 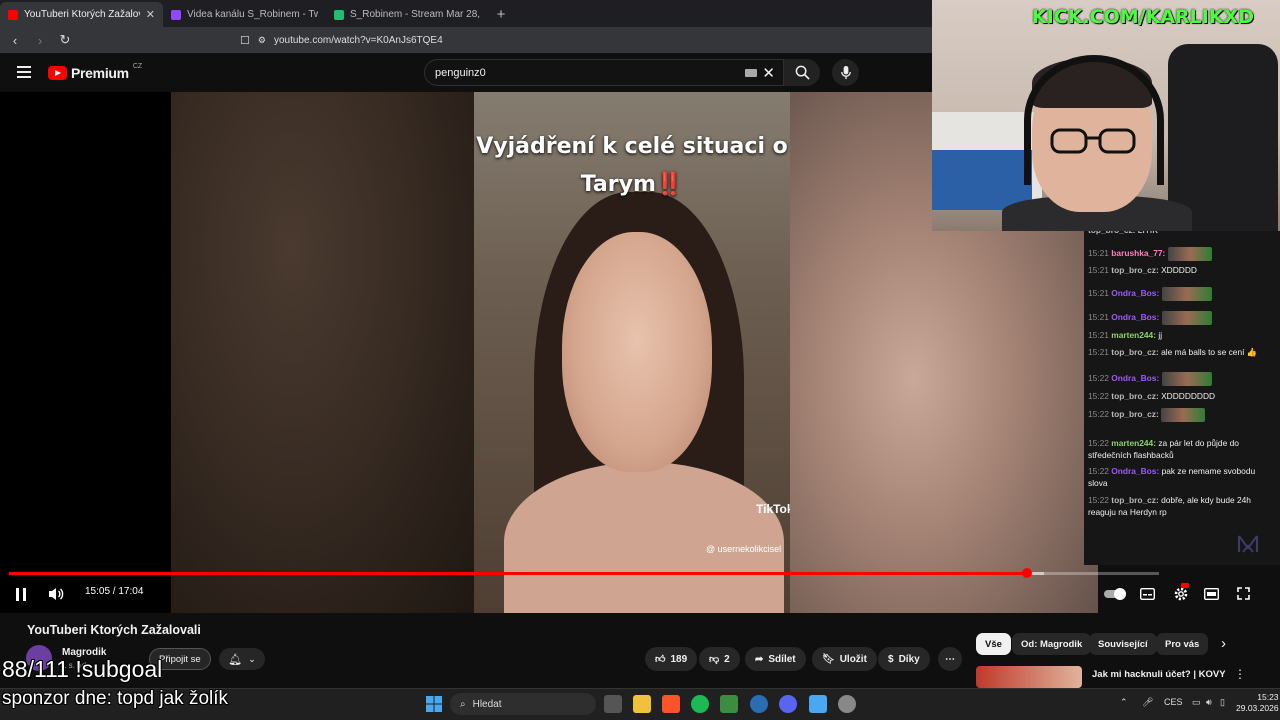 What do you see at coordinates (788, 704) in the screenshot?
I see `discord-icon` at bounding box center [788, 704].